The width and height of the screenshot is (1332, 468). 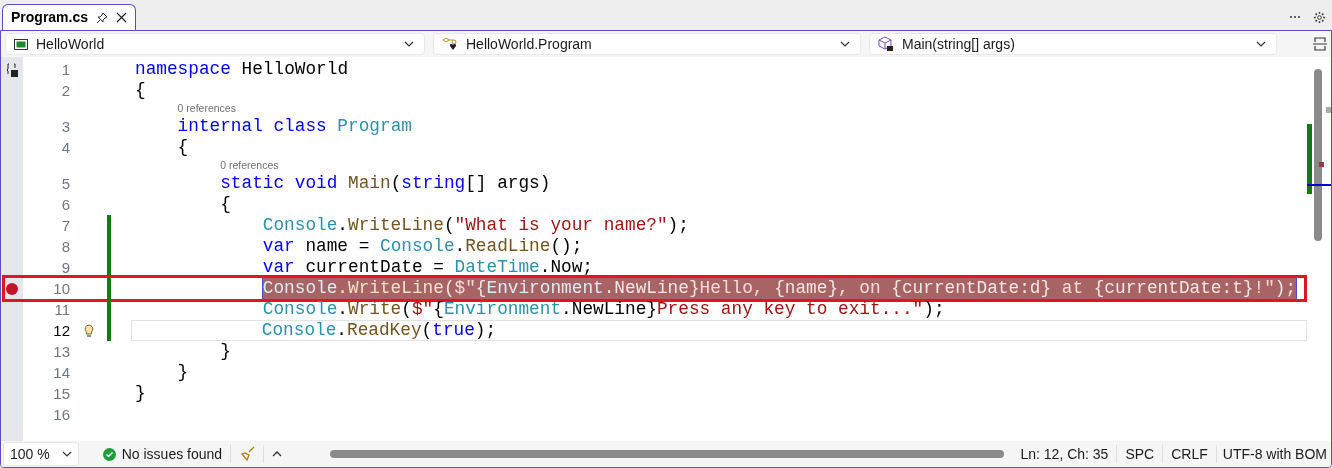 I want to click on pin-icon, so click(x=102, y=17).